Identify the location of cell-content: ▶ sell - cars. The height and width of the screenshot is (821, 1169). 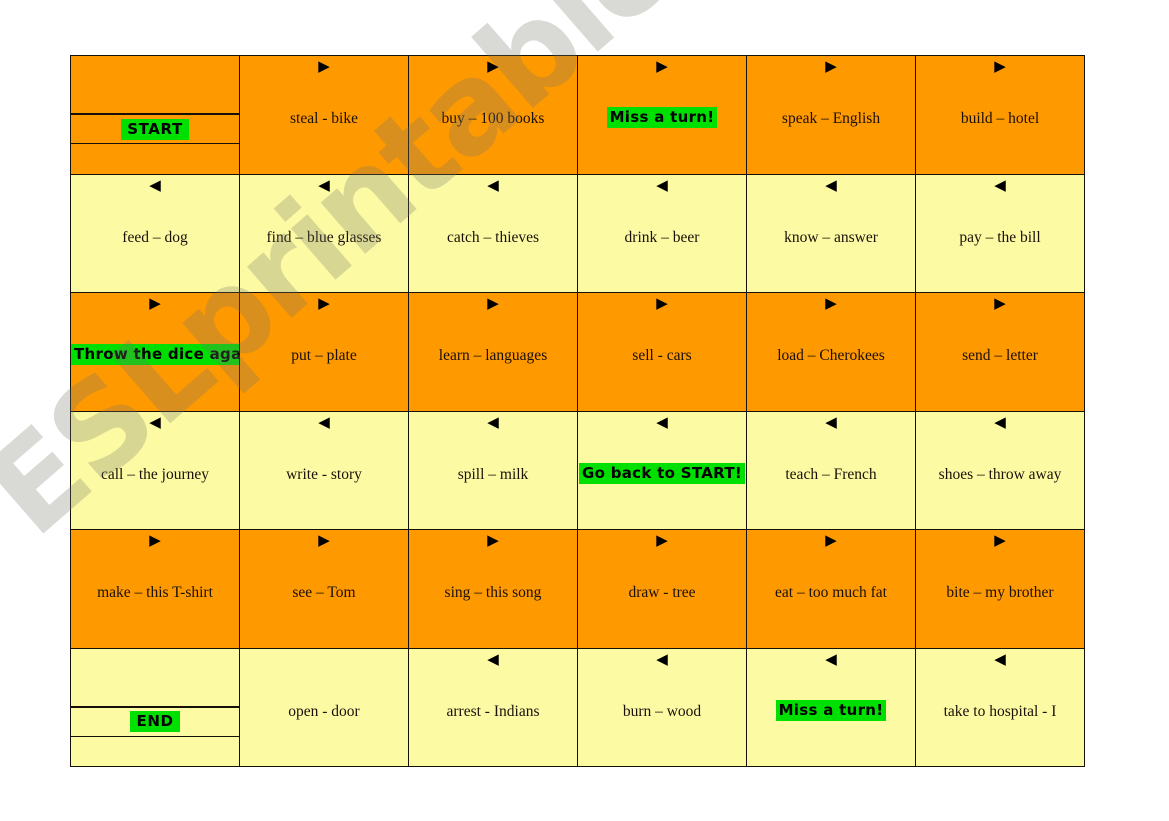
(662, 351).